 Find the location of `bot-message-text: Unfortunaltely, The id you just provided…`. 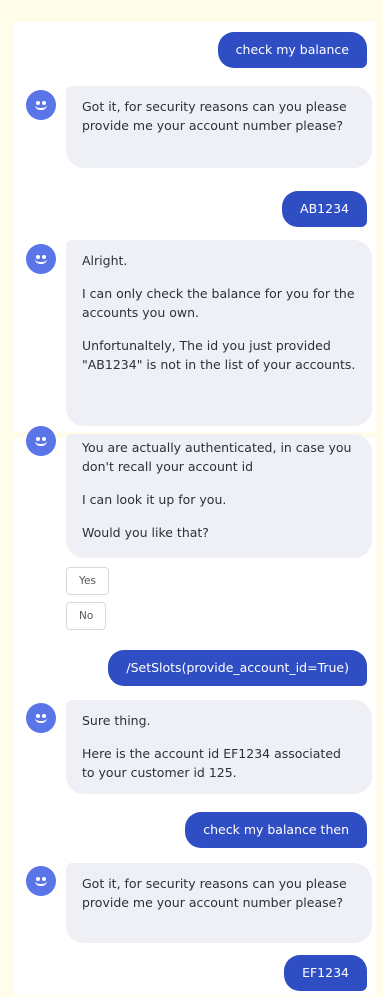

bot-message-text: Unfortunaltely, The id you just provided… is located at coordinates (219, 355).